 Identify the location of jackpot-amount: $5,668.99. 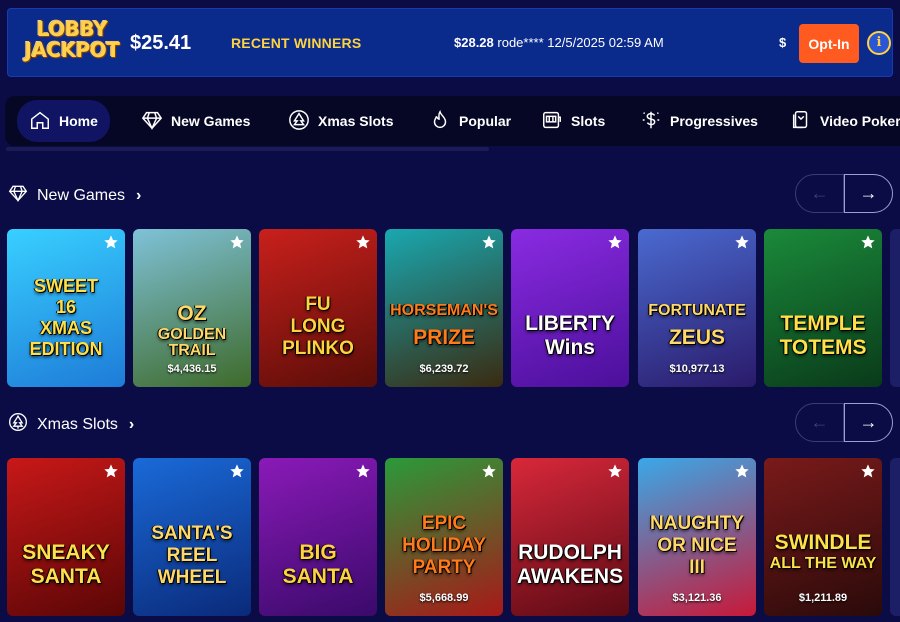
(444, 598).